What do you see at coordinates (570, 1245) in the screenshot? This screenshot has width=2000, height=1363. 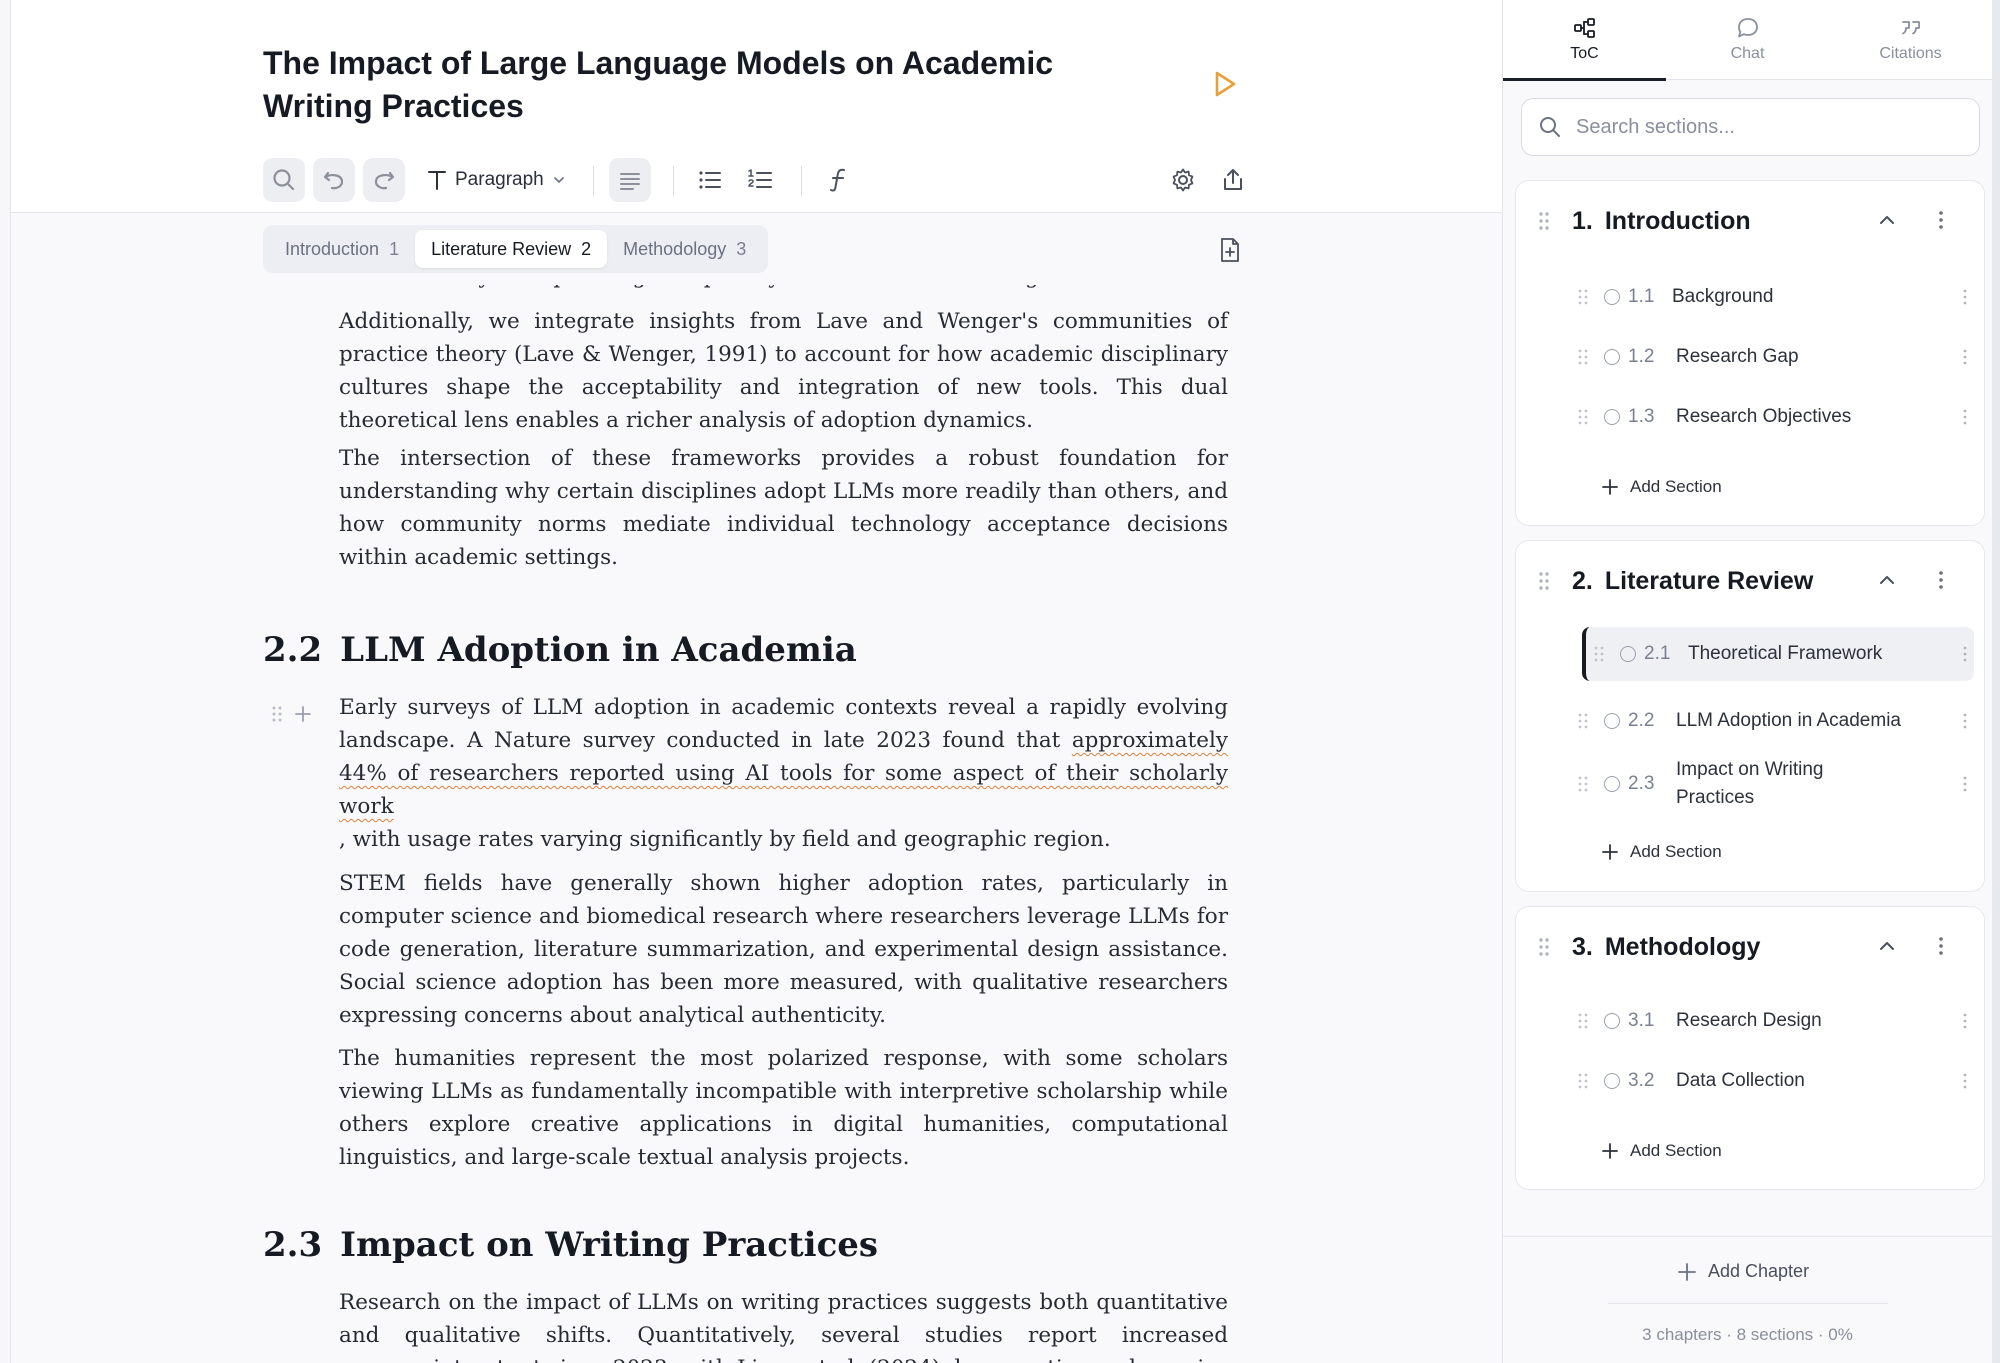 I see `section-heading-2-3: 2.3 Impact on Writing Practices` at bounding box center [570, 1245].